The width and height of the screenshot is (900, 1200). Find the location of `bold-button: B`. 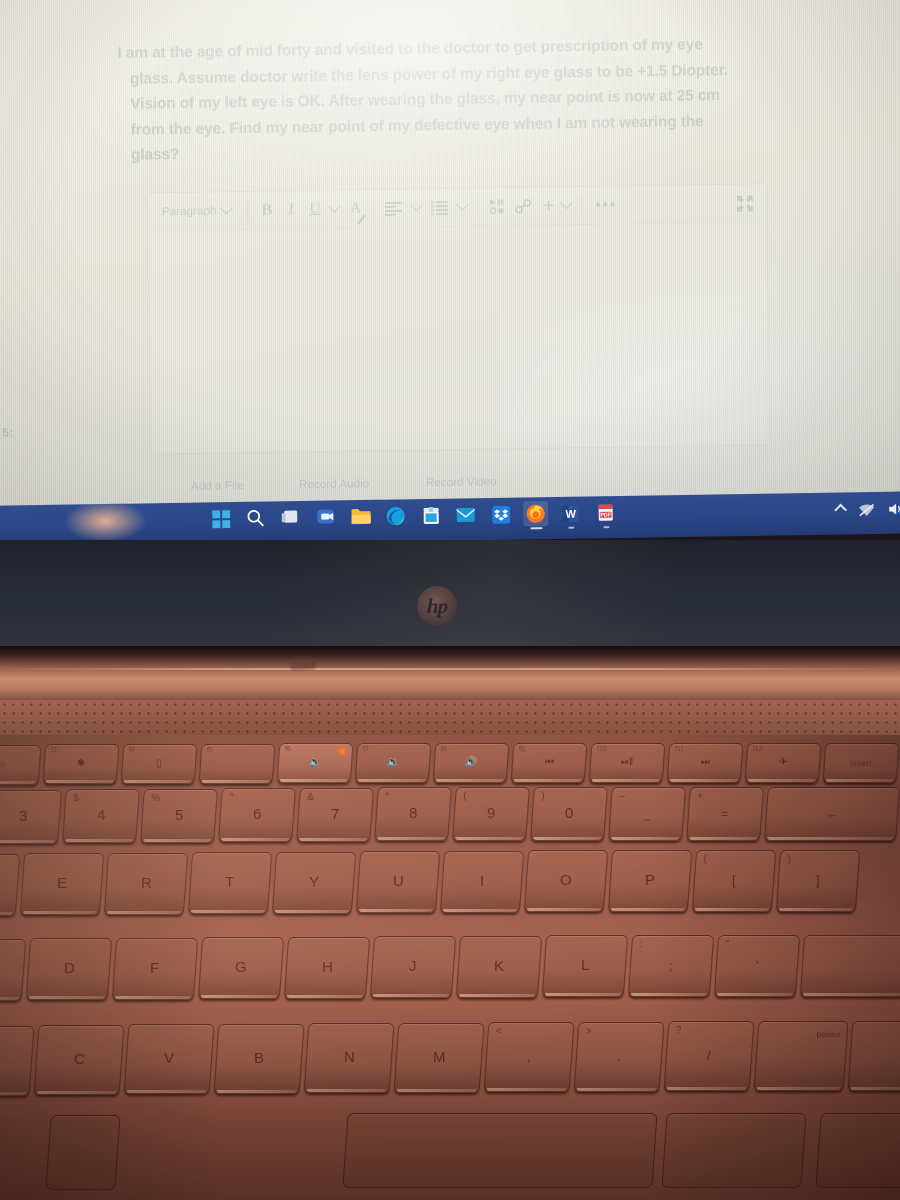

bold-button: B is located at coordinates (266, 210).